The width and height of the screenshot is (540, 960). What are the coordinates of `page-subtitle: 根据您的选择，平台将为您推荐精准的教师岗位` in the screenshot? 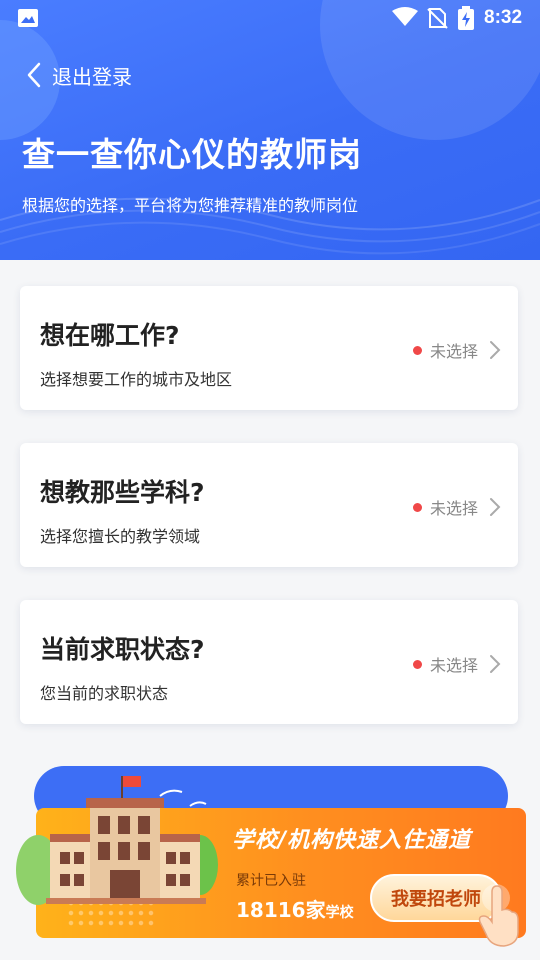 It's located at (190, 205).